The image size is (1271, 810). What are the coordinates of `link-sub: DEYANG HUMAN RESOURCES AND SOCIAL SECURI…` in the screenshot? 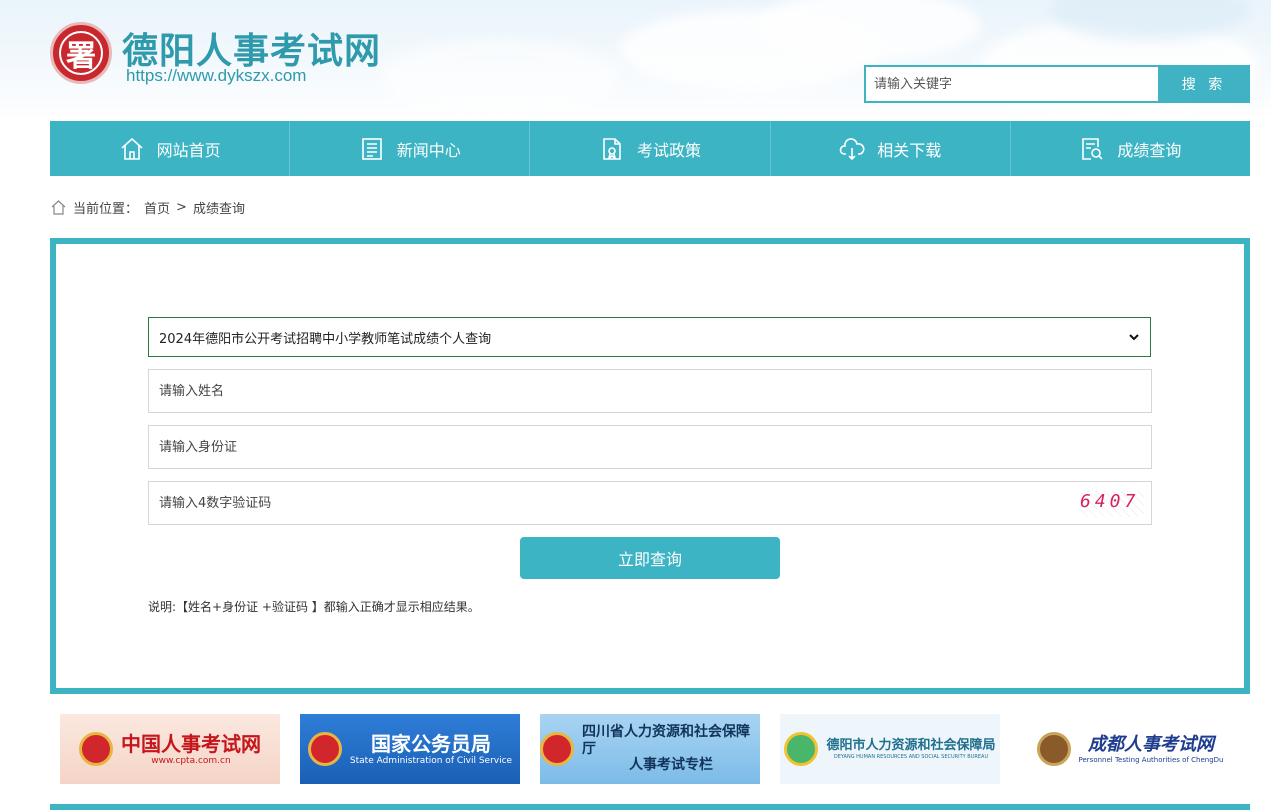 It's located at (911, 756).